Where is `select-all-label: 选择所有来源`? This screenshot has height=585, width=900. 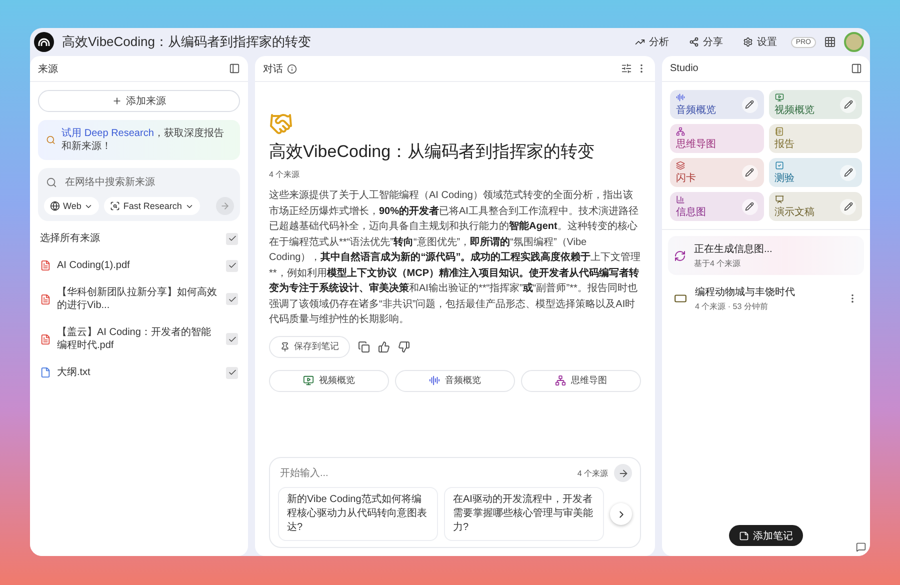
select-all-label: 选择所有来源 is located at coordinates (70, 238).